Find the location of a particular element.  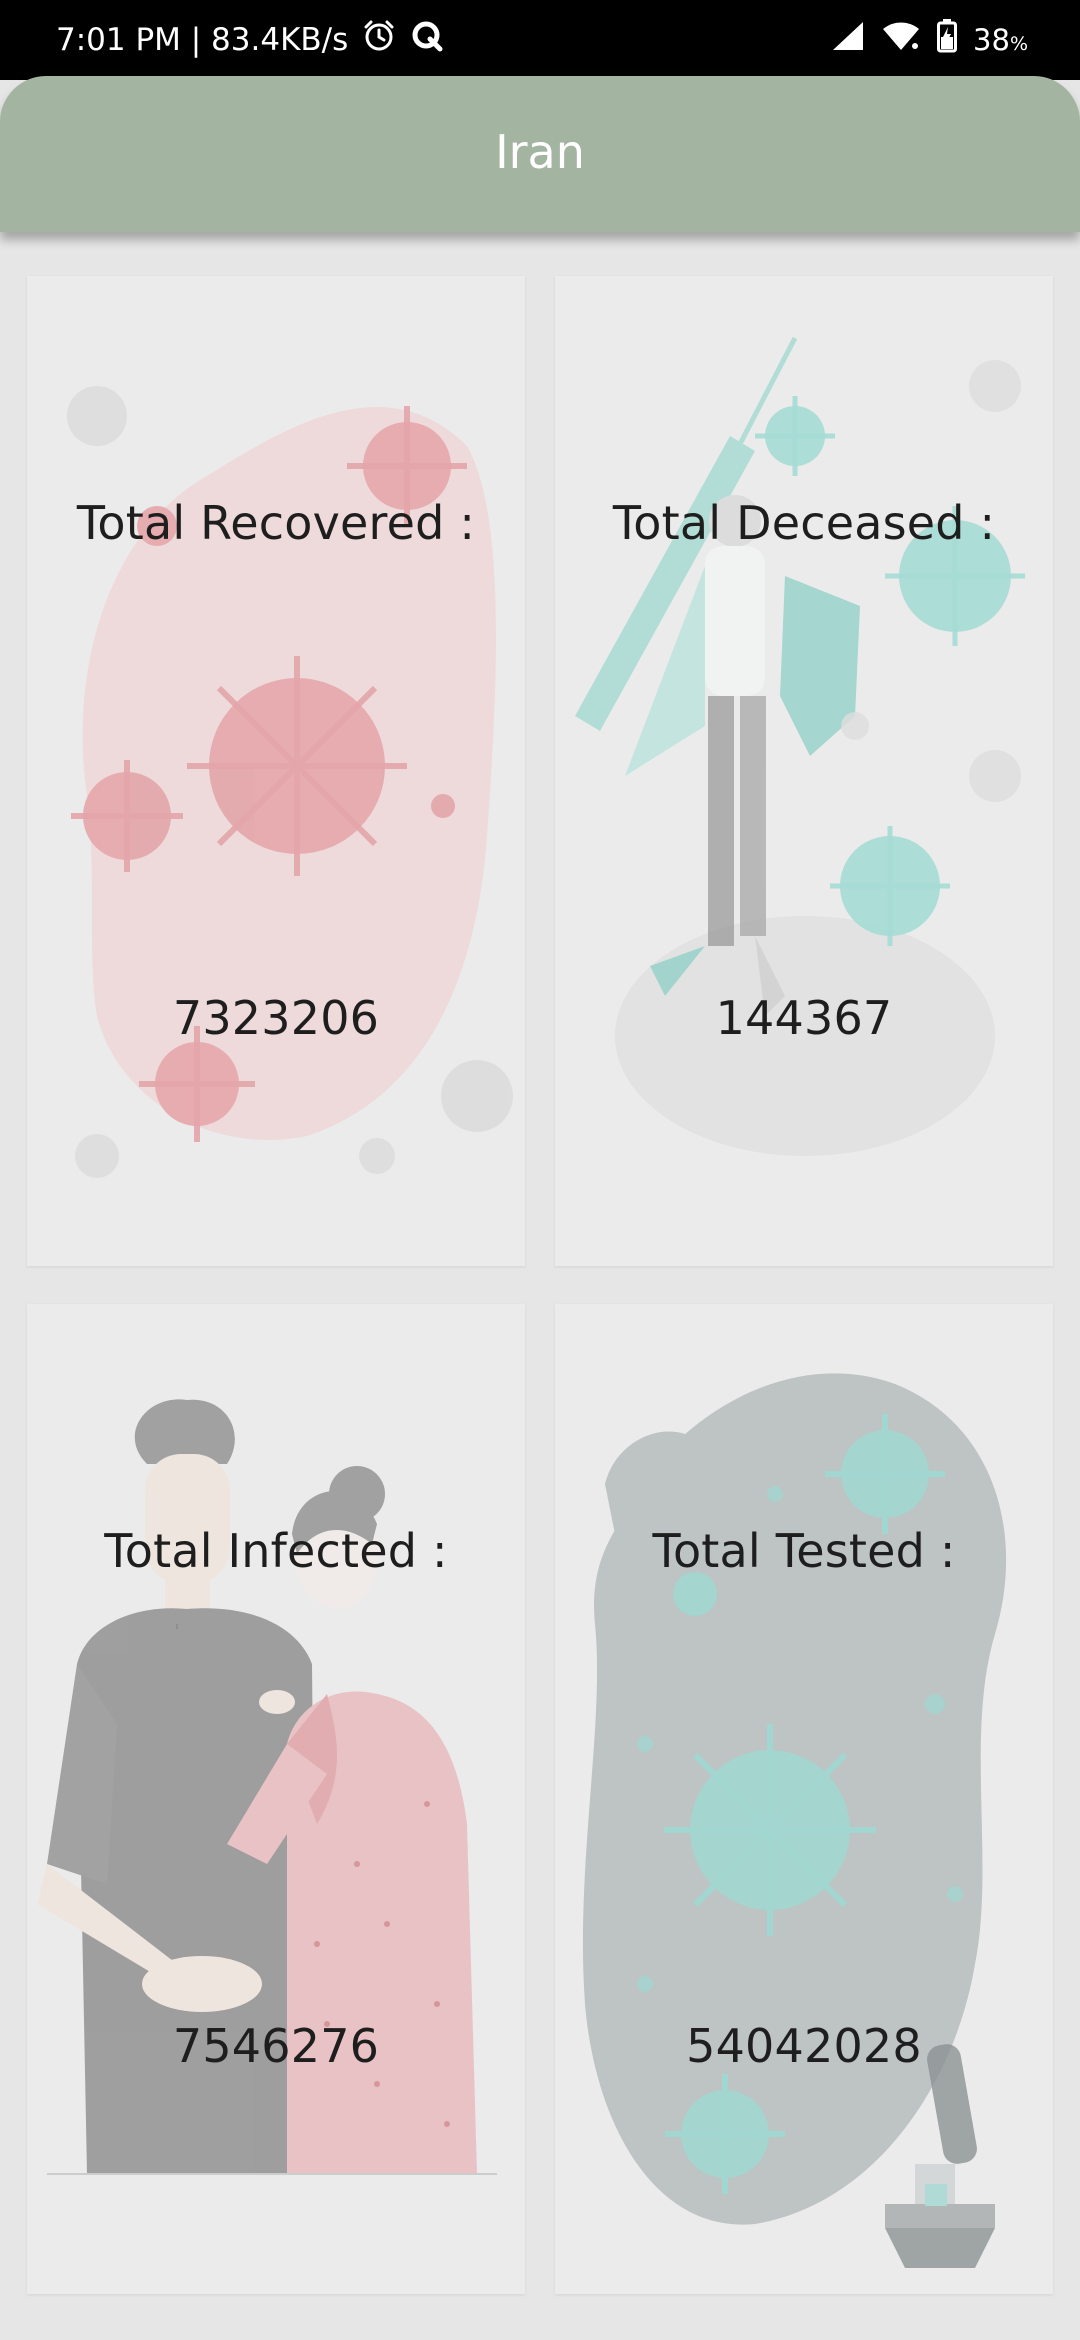

alarm-icon is located at coordinates (379, 40).